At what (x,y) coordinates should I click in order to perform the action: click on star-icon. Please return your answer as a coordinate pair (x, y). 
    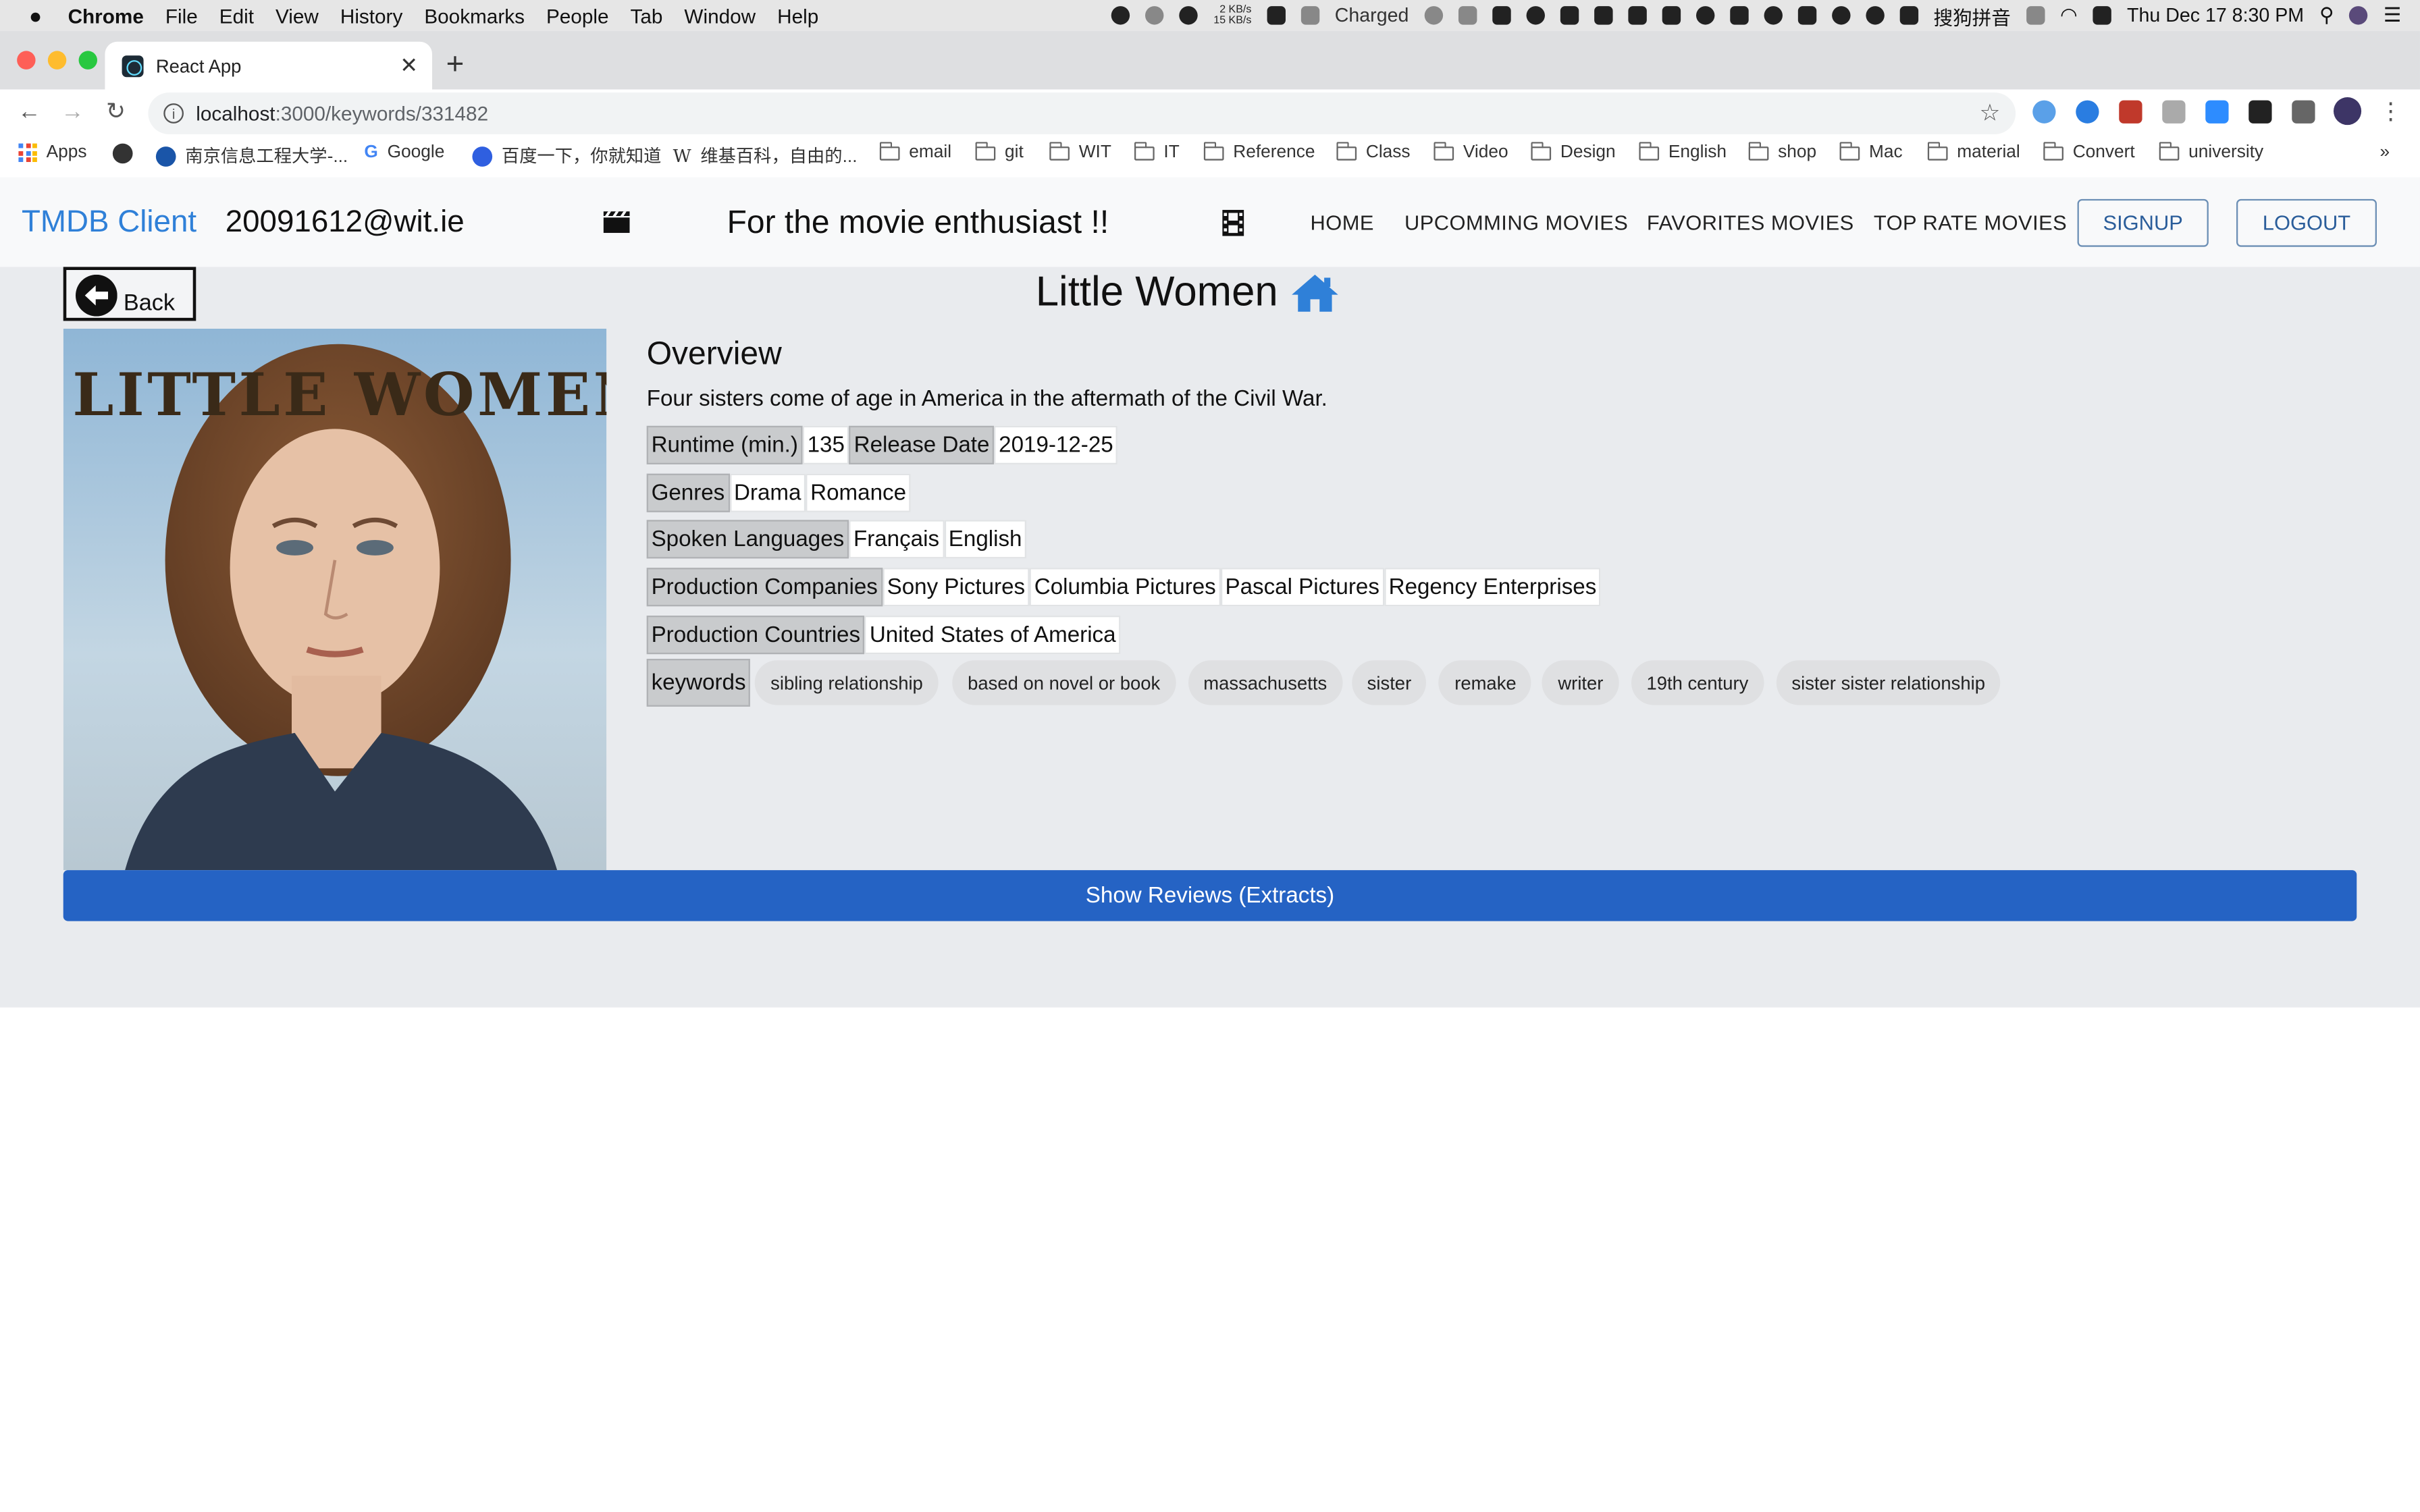
    Looking at the image, I should click on (1155, 15).